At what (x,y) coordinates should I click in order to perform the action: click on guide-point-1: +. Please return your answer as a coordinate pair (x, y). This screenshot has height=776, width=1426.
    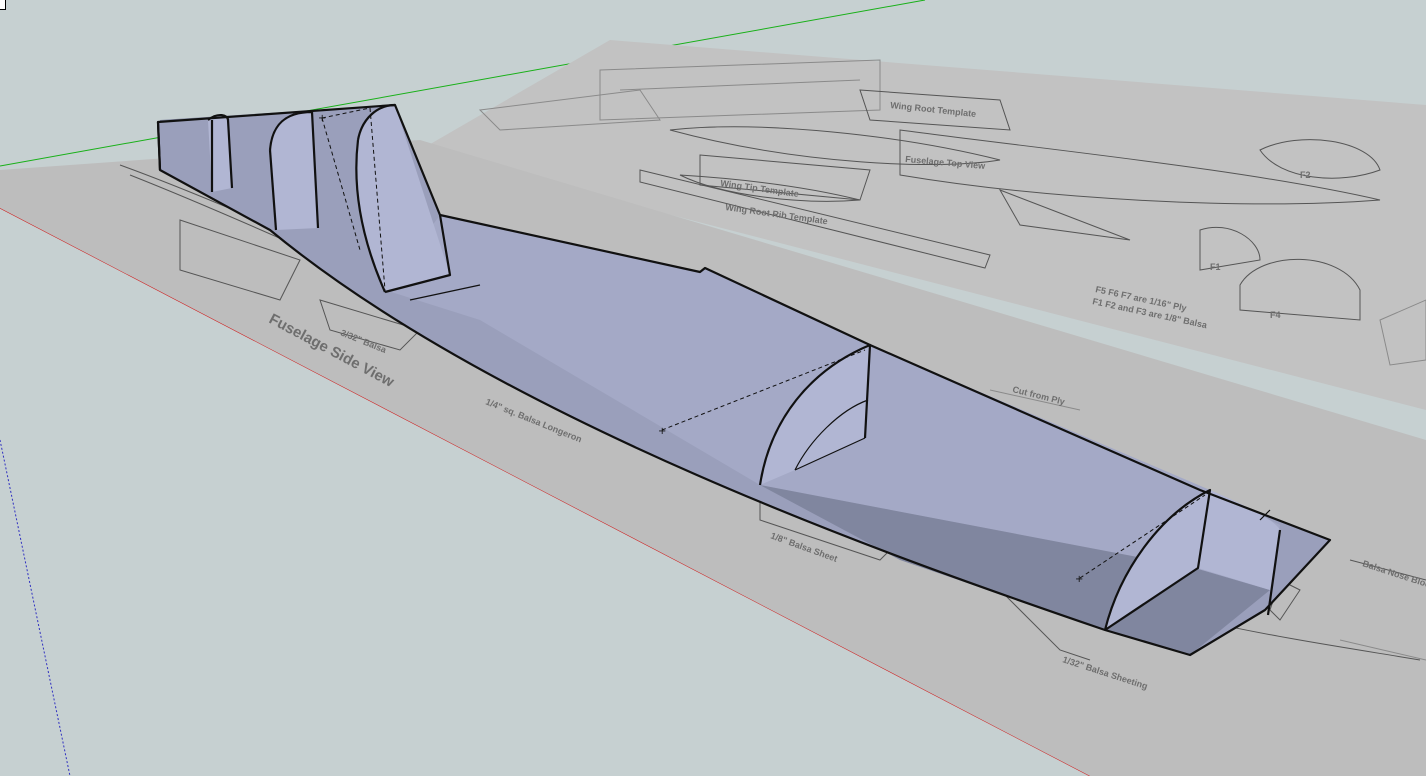
    Looking at the image, I should click on (322, 118).